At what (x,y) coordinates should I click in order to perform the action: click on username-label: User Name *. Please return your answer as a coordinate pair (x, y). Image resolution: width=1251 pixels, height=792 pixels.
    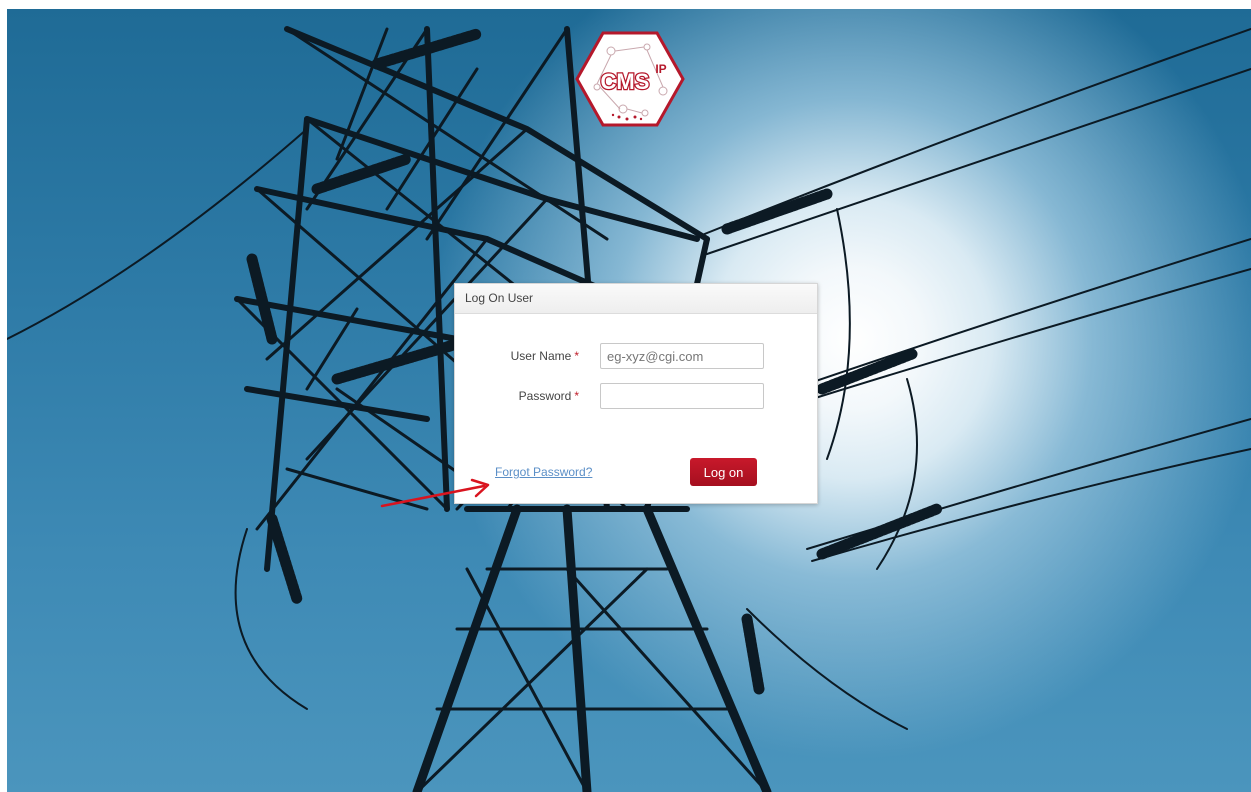
    Looking at the image, I should click on (545, 356).